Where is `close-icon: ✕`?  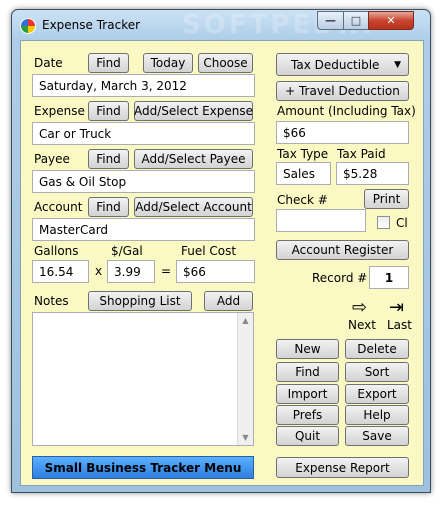 close-icon: ✕ is located at coordinates (391, 20).